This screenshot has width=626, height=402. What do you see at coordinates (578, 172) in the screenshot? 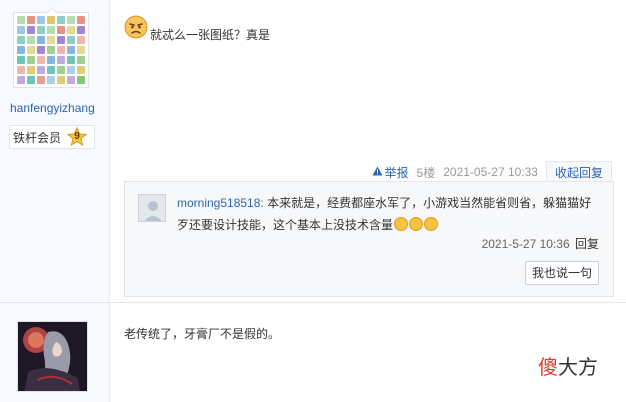
I see `collapse-replies-button: 收起回复` at bounding box center [578, 172].